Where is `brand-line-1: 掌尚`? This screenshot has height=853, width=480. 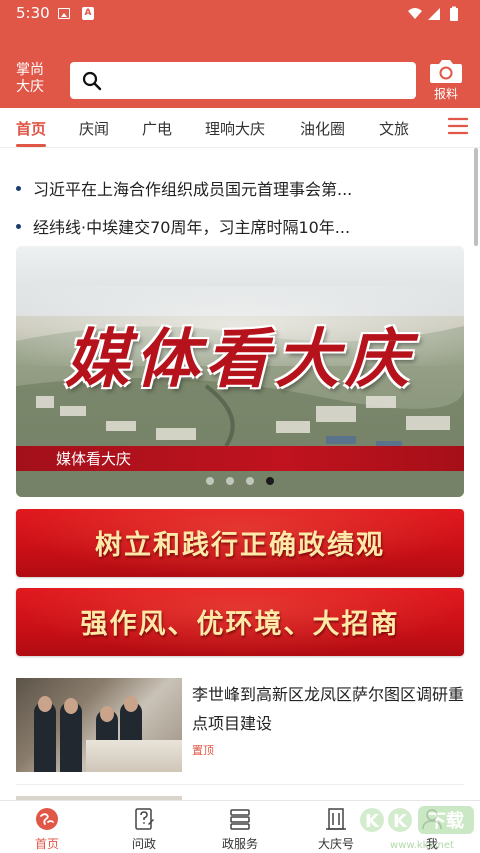 brand-line-1: 掌尚 is located at coordinates (30, 70).